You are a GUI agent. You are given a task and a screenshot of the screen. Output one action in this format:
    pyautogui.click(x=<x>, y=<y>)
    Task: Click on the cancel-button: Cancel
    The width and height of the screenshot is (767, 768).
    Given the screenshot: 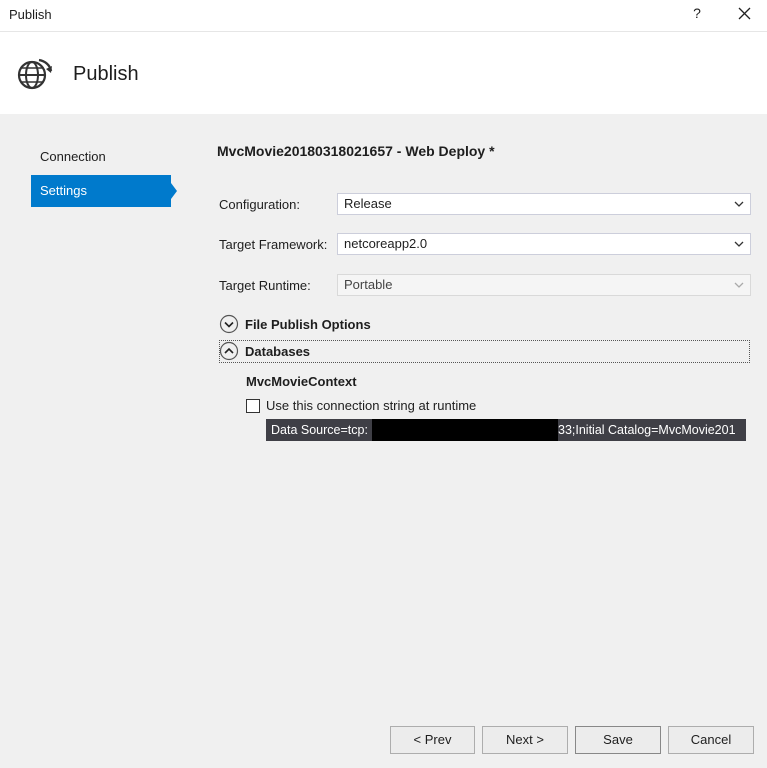 What is the action you would take?
    pyautogui.click(x=711, y=740)
    